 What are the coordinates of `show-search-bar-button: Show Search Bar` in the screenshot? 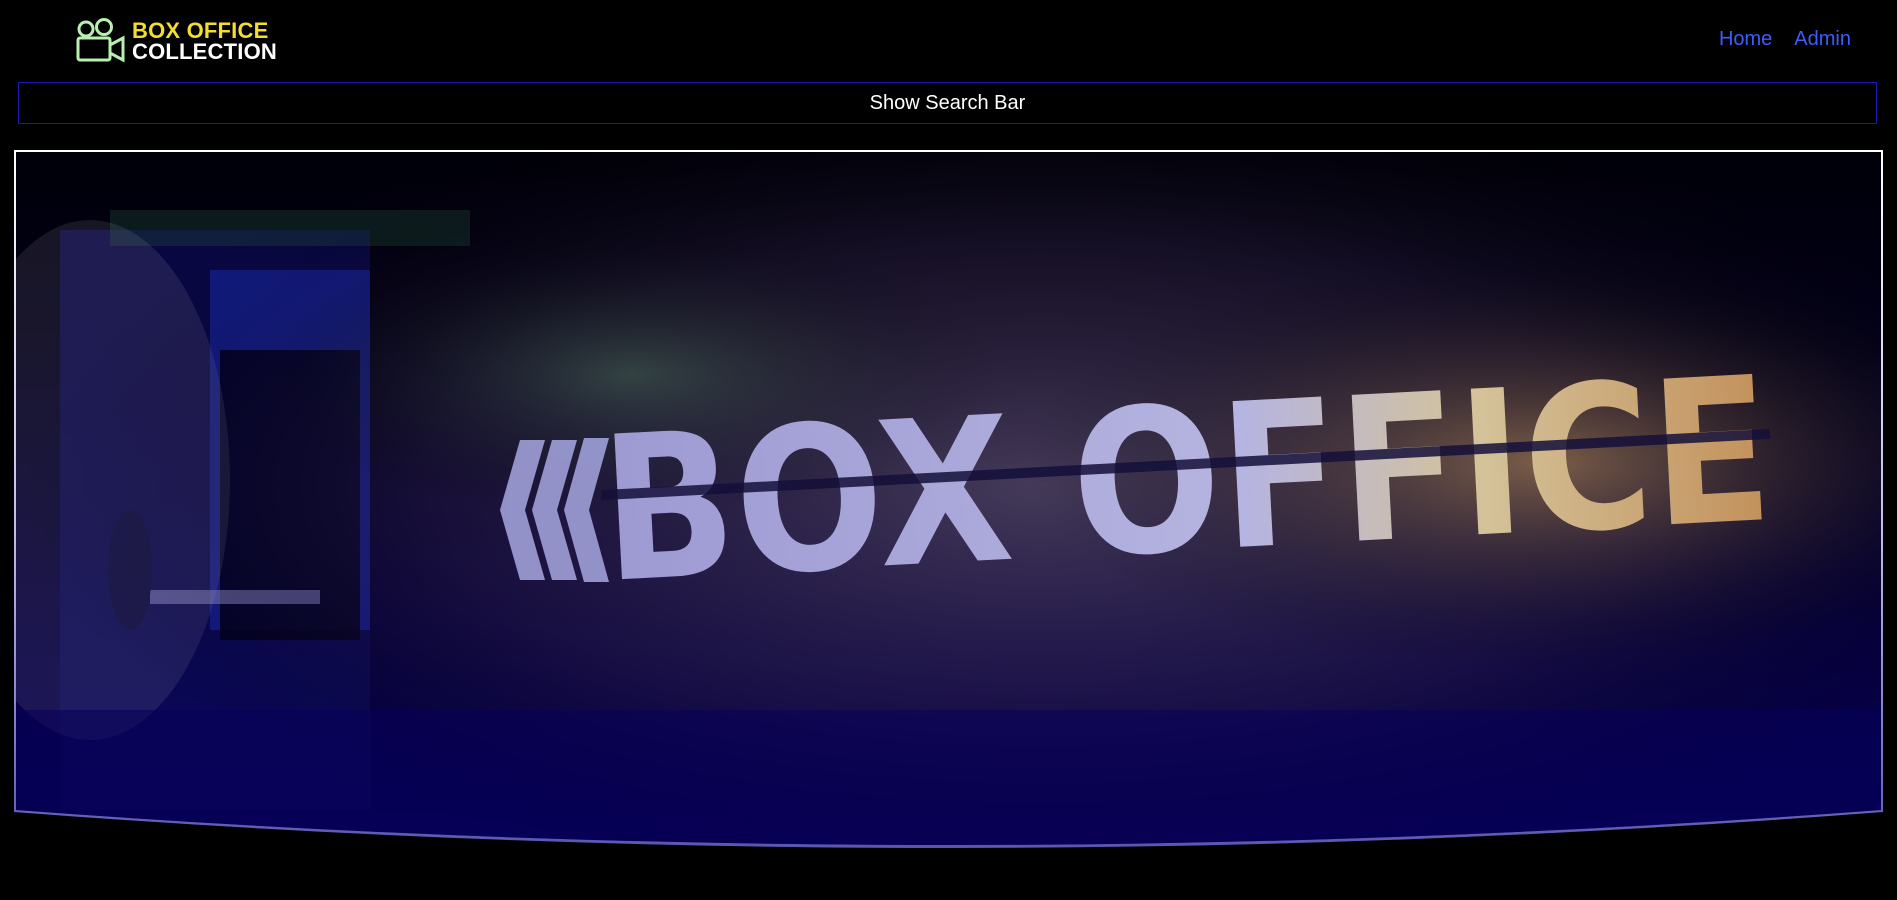 It's located at (947, 103).